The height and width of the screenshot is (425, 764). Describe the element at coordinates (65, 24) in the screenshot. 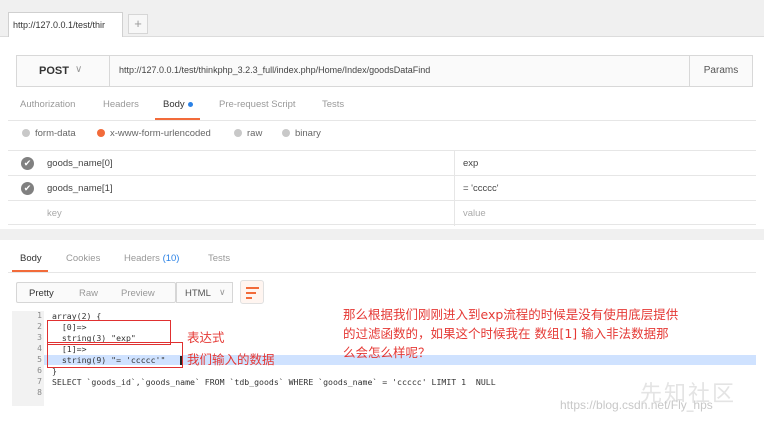

I see `request-tab: http://127.0.0.1/test/thir` at that location.